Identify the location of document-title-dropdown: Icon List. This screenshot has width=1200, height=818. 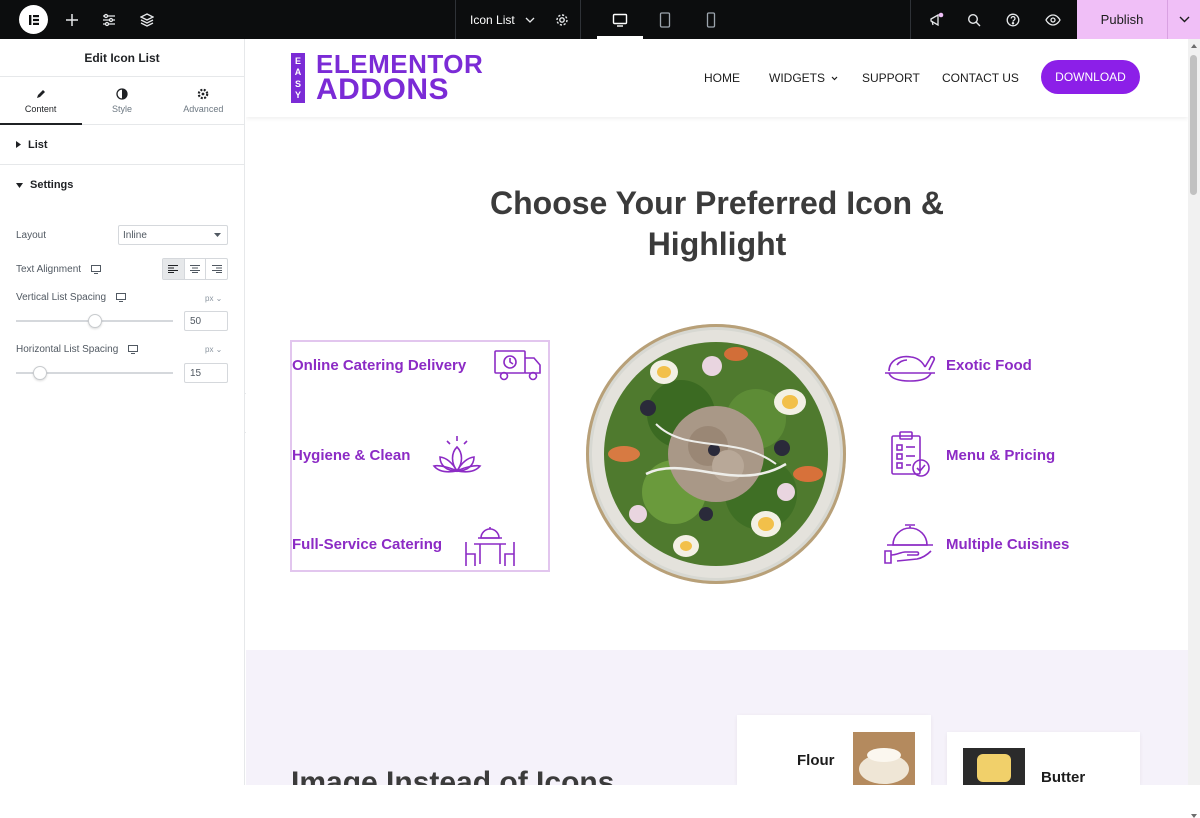
(502, 19).